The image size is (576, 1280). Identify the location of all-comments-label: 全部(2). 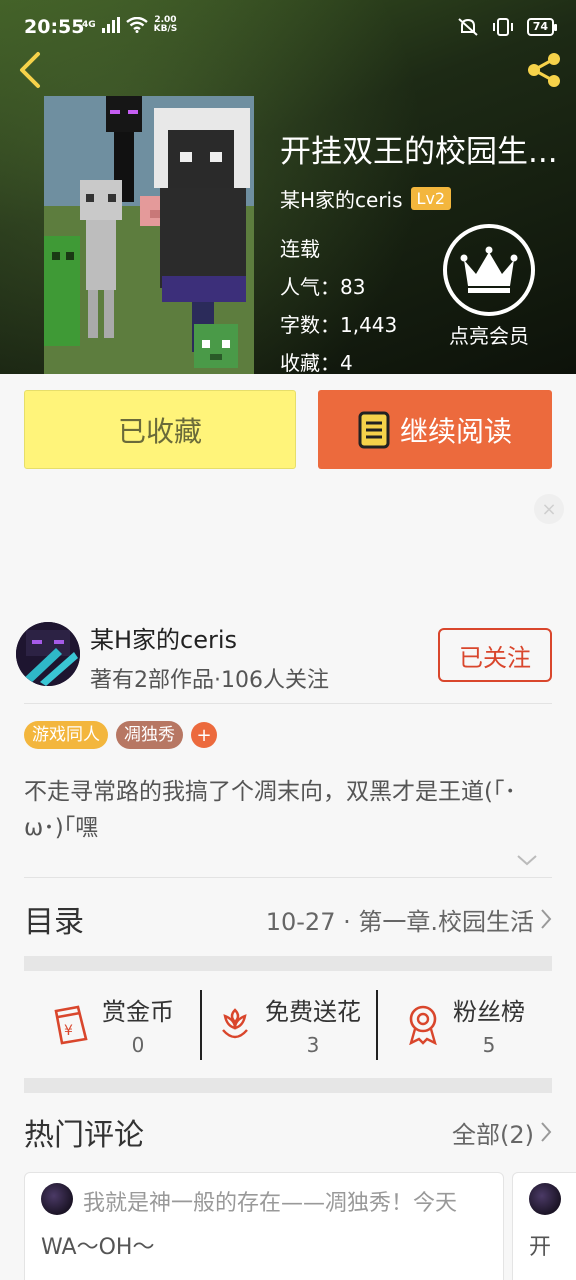
(493, 1134).